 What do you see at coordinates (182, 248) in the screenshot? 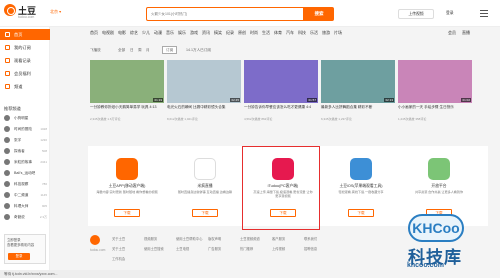
I see `footer-link: 土豆电视` at bounding box center [182, 248].